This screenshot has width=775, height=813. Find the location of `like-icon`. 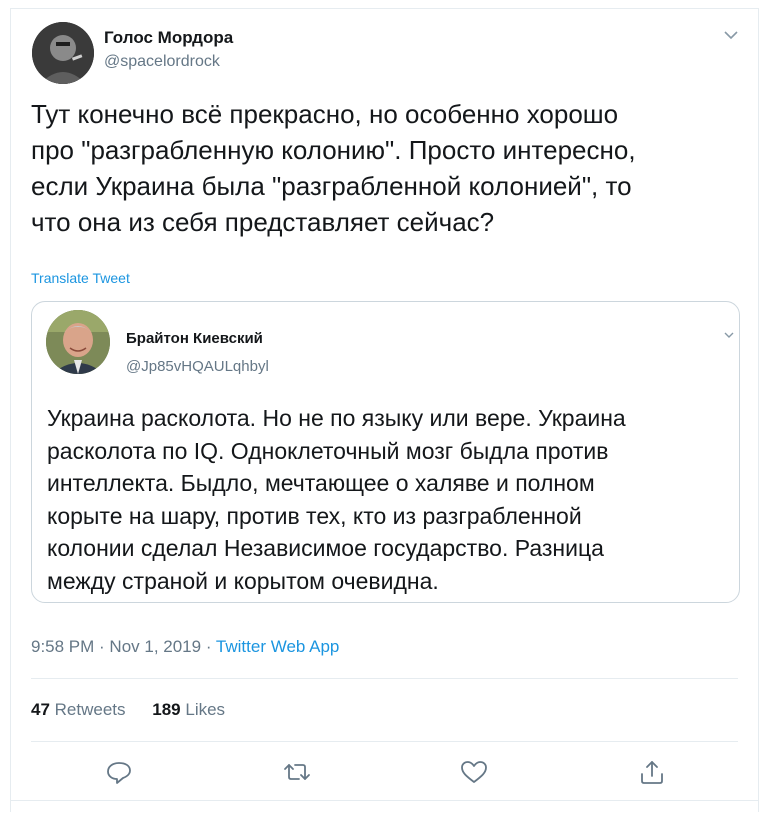

like-icon is located at coordinates (474, 772).